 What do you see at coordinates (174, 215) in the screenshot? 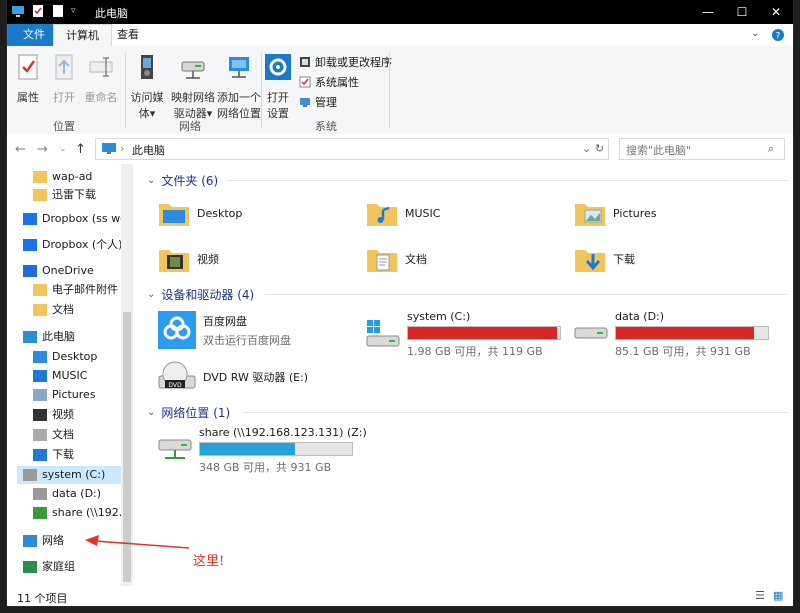
I see `desktop-folder-icon` at bounding box center [174, 215].